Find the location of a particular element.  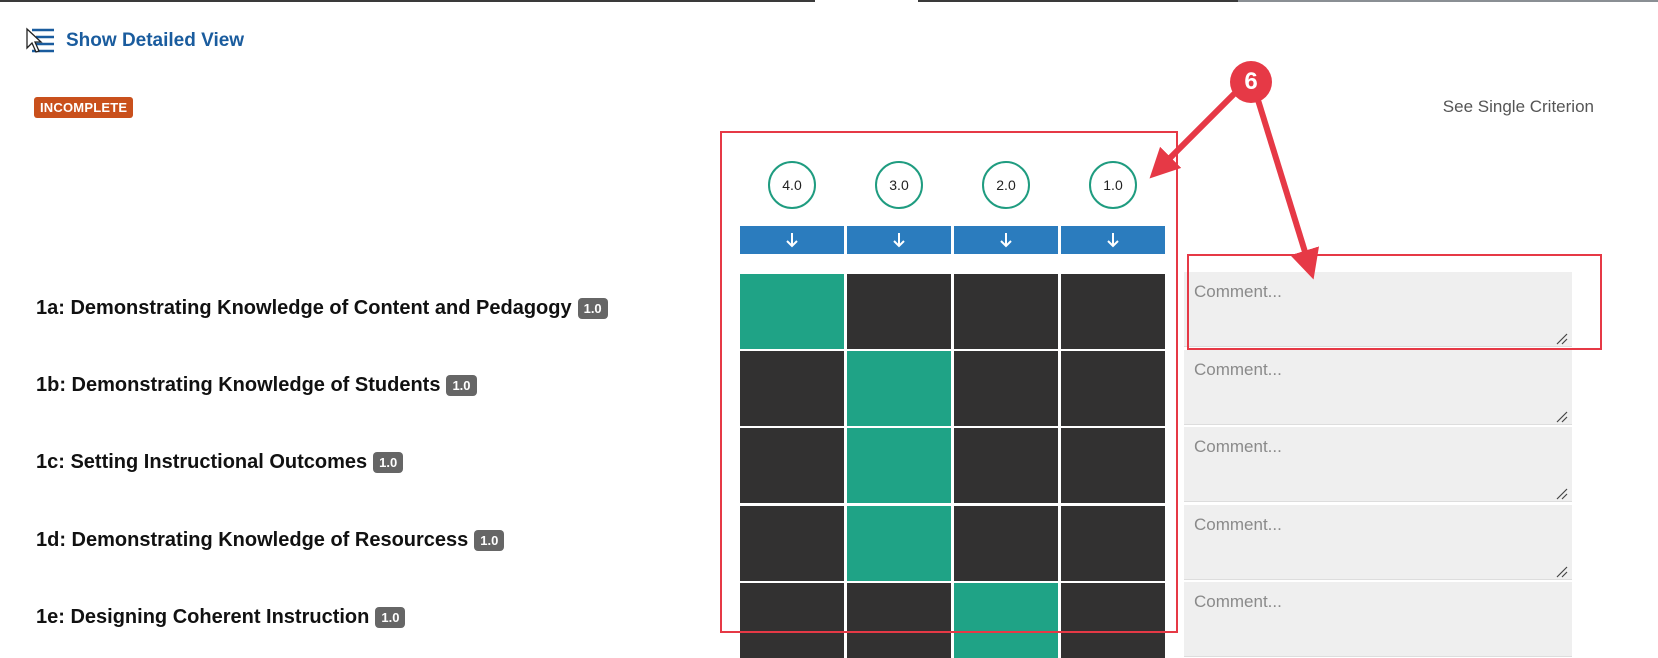

rating-cell-1d-4.0 is located at coordinates (792, 543).